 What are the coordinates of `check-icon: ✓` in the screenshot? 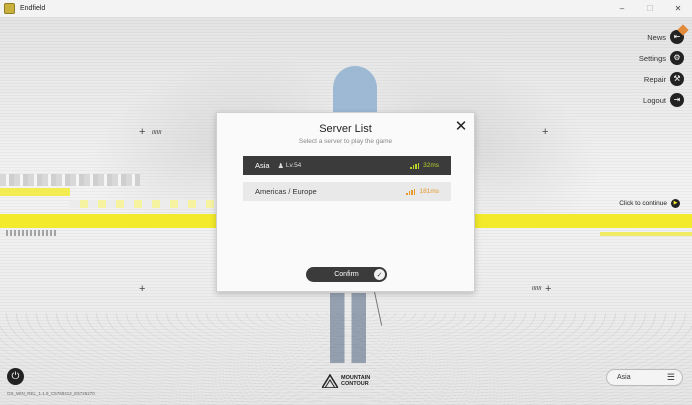 It's located at (379, 274).